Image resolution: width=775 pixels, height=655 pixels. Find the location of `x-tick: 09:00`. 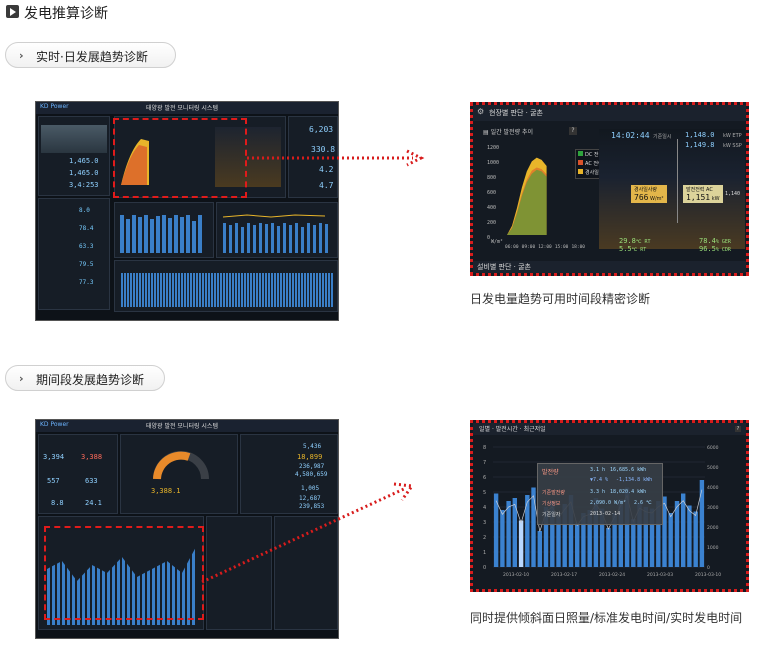

x-tick: 09:00 is located at coordinates (528, 247).